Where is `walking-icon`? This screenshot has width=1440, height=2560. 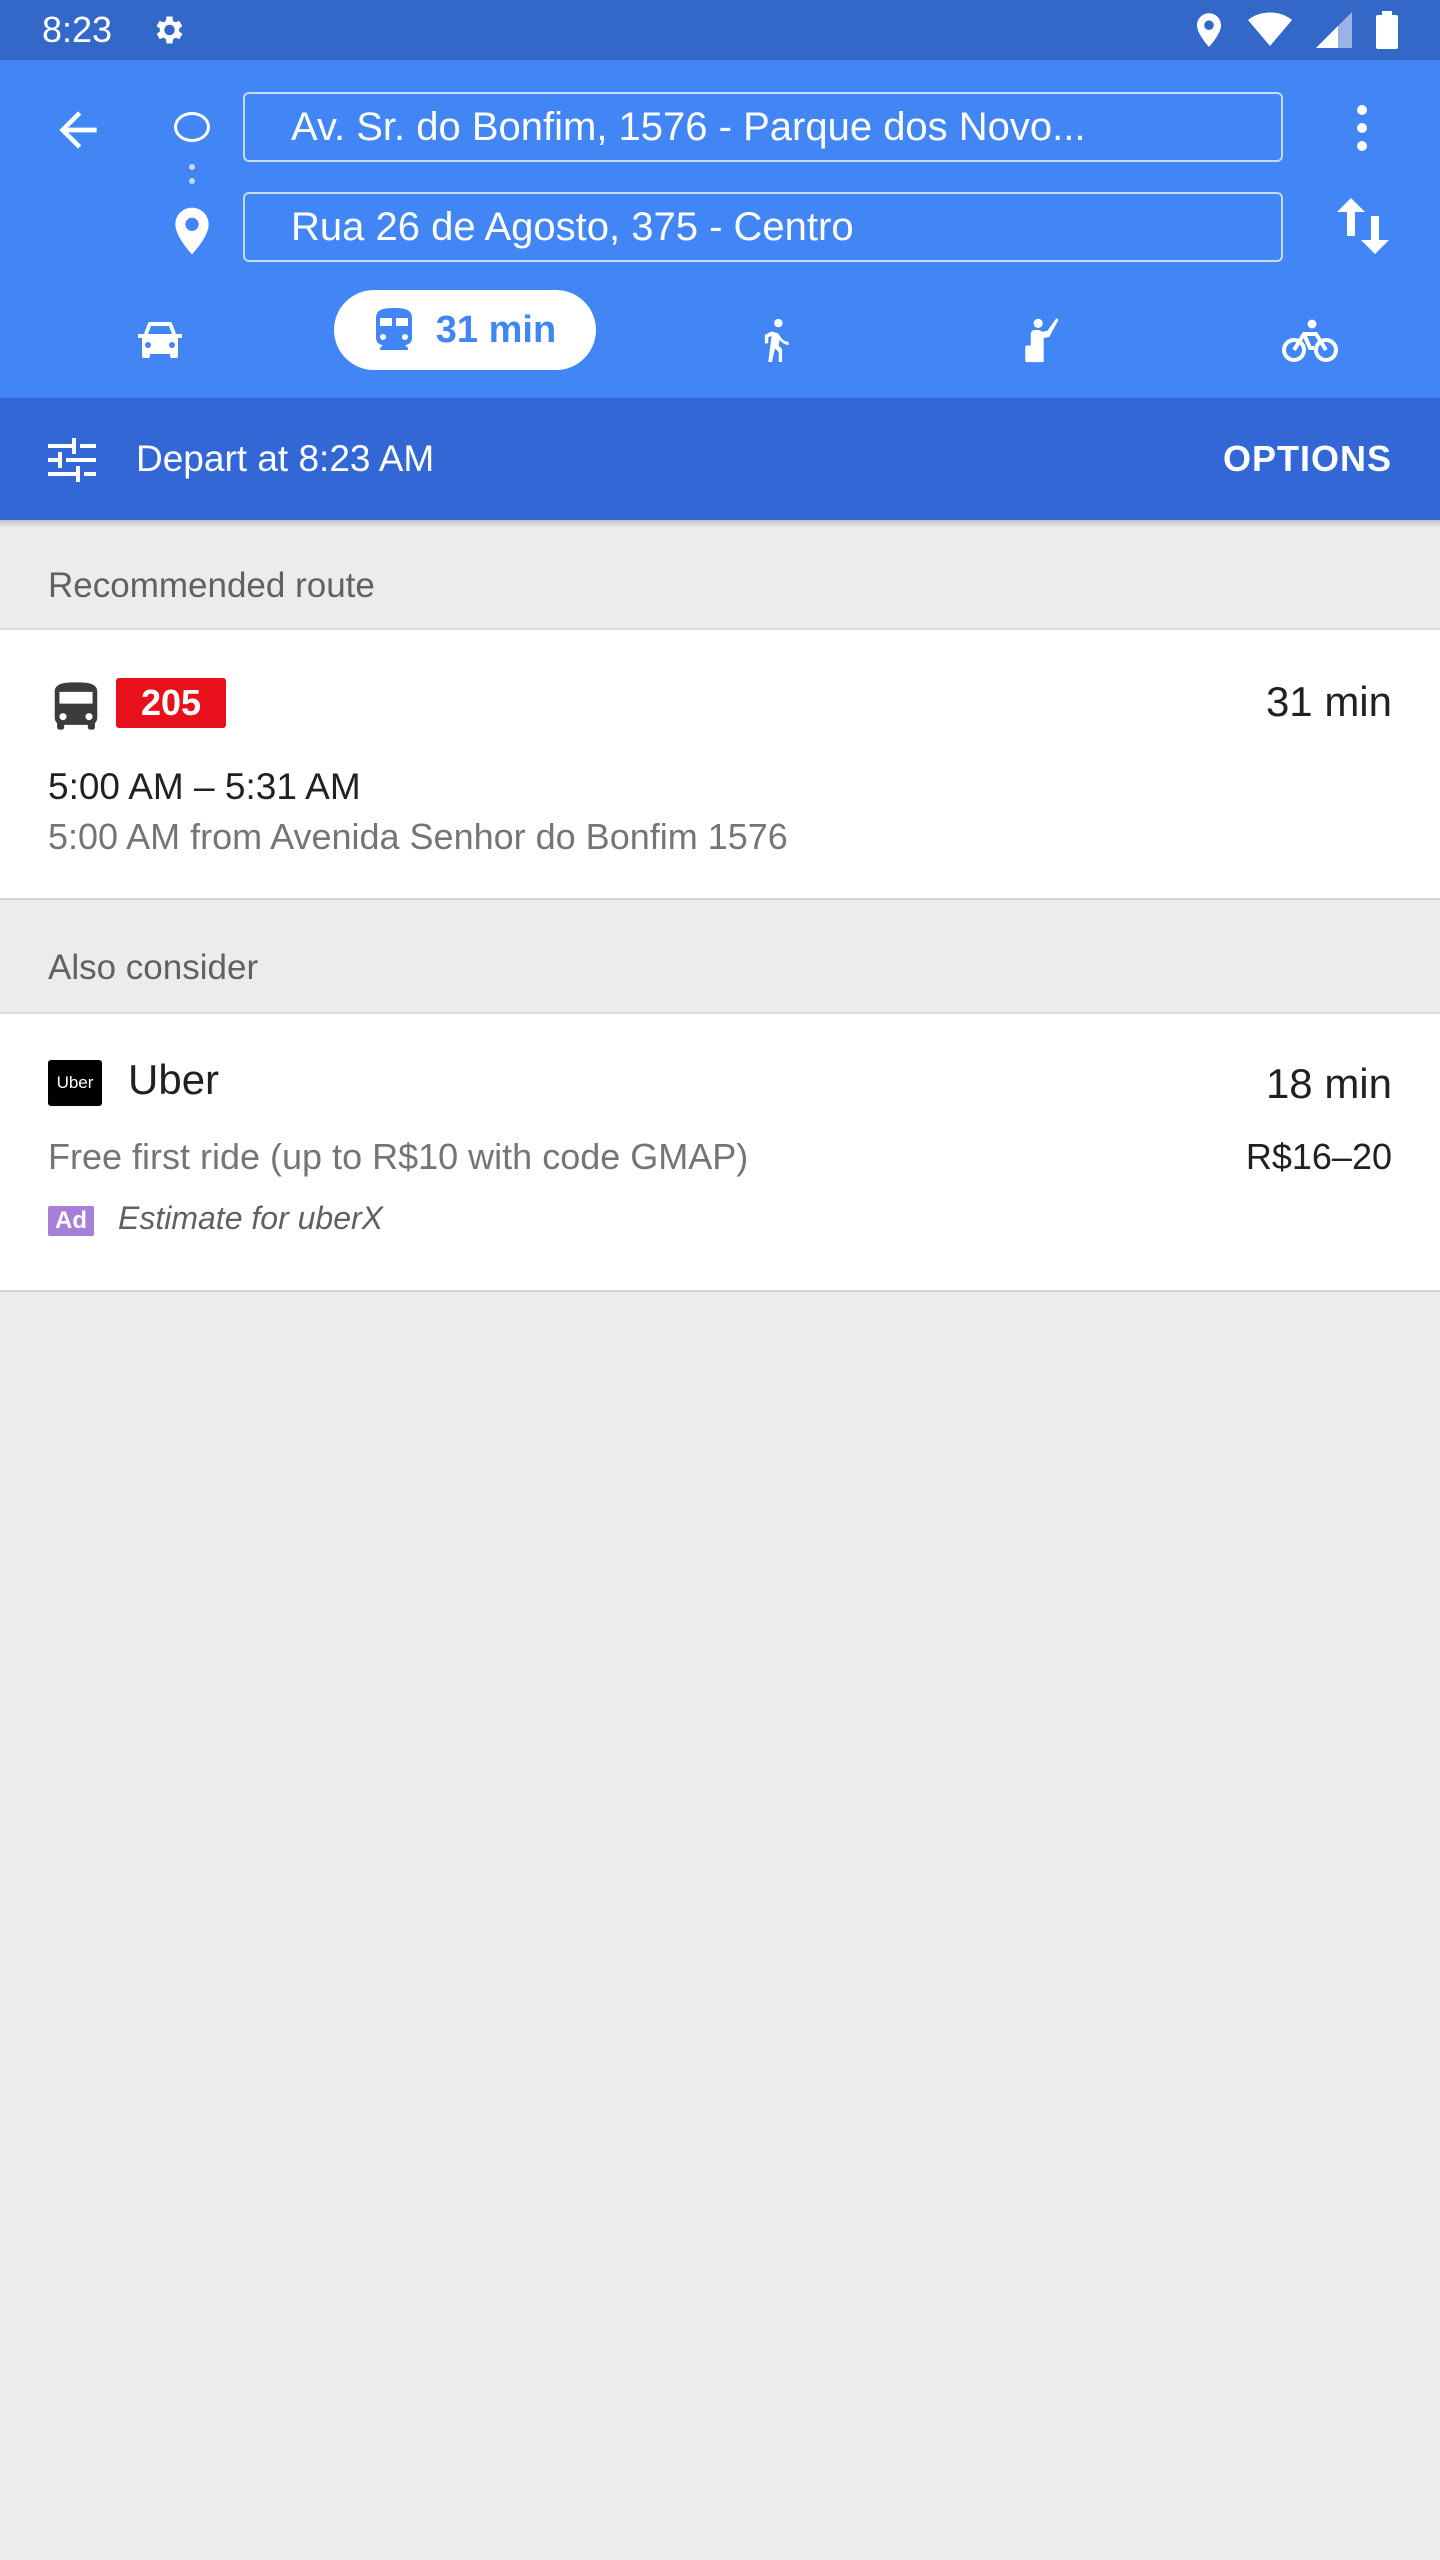
walking-icon is located at coordinates (776, 340).